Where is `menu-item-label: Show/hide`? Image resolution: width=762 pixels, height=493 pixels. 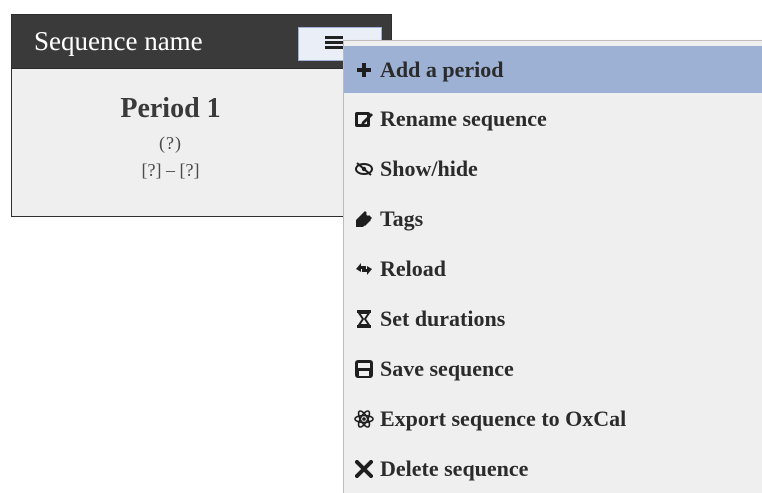 menu-item-label: Show/hide is located at coordinates (429, 168).